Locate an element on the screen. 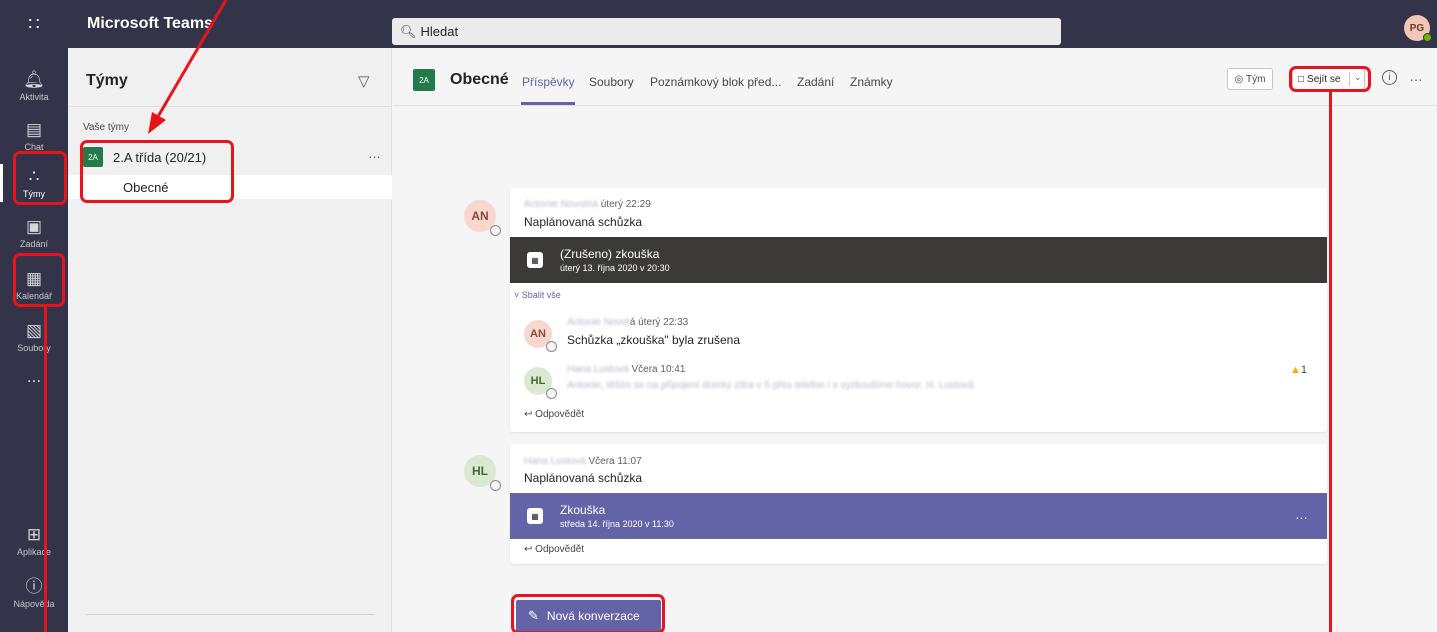 The image size is (1437, 632). reply-meta: Antonie Novotá úterý 22:33 is located at coordinates (627, 322).